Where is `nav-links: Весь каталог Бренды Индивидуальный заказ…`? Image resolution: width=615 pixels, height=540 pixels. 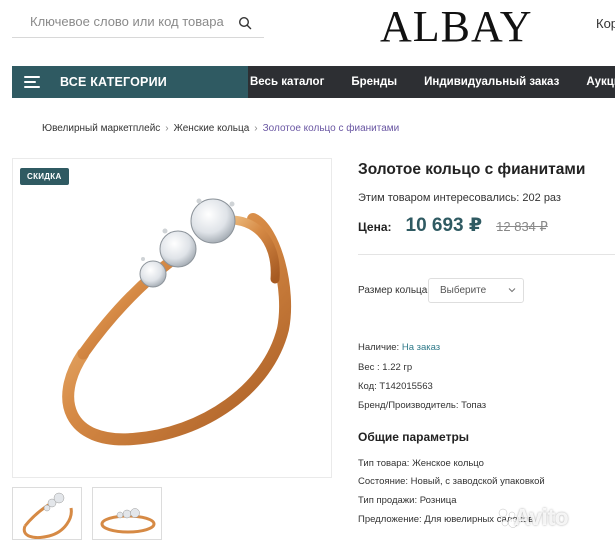 nav-links: Весь каталог Бренды Индивидуальный заказ… is located at coordinates (432, 82).